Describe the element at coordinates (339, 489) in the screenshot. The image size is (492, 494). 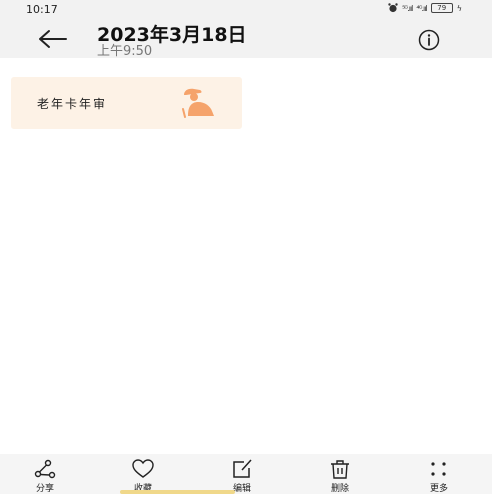
I see `delete-label: 删除` at that location.